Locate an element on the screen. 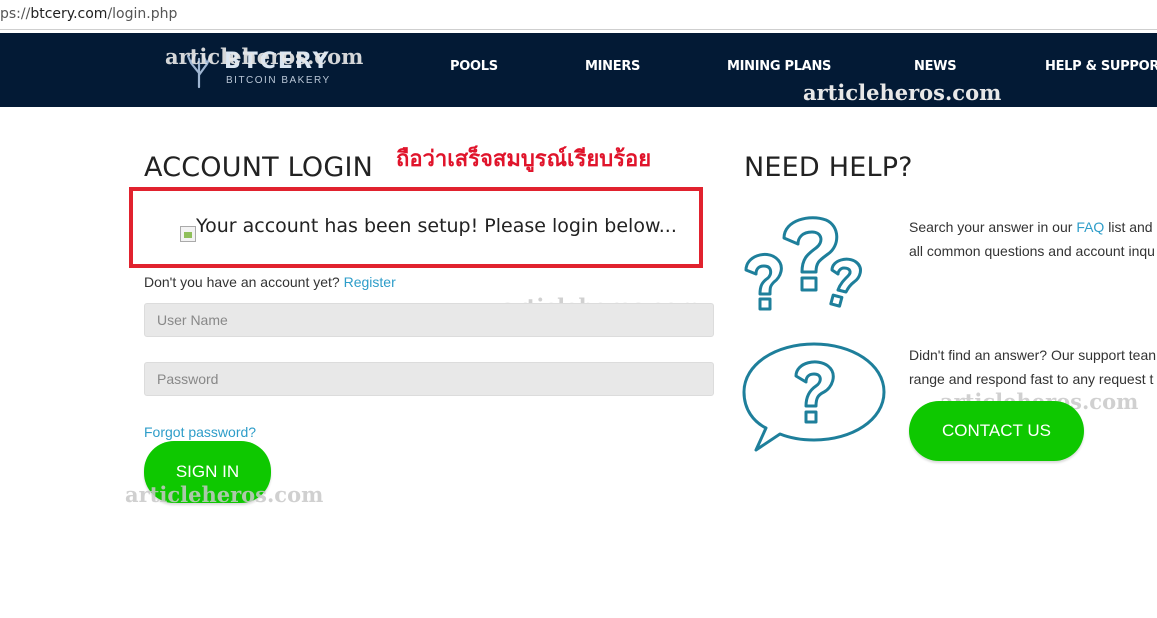 This screenshot has width=1157, height=618. speech-bubble-question-icon is located at coordinates (814, 397).